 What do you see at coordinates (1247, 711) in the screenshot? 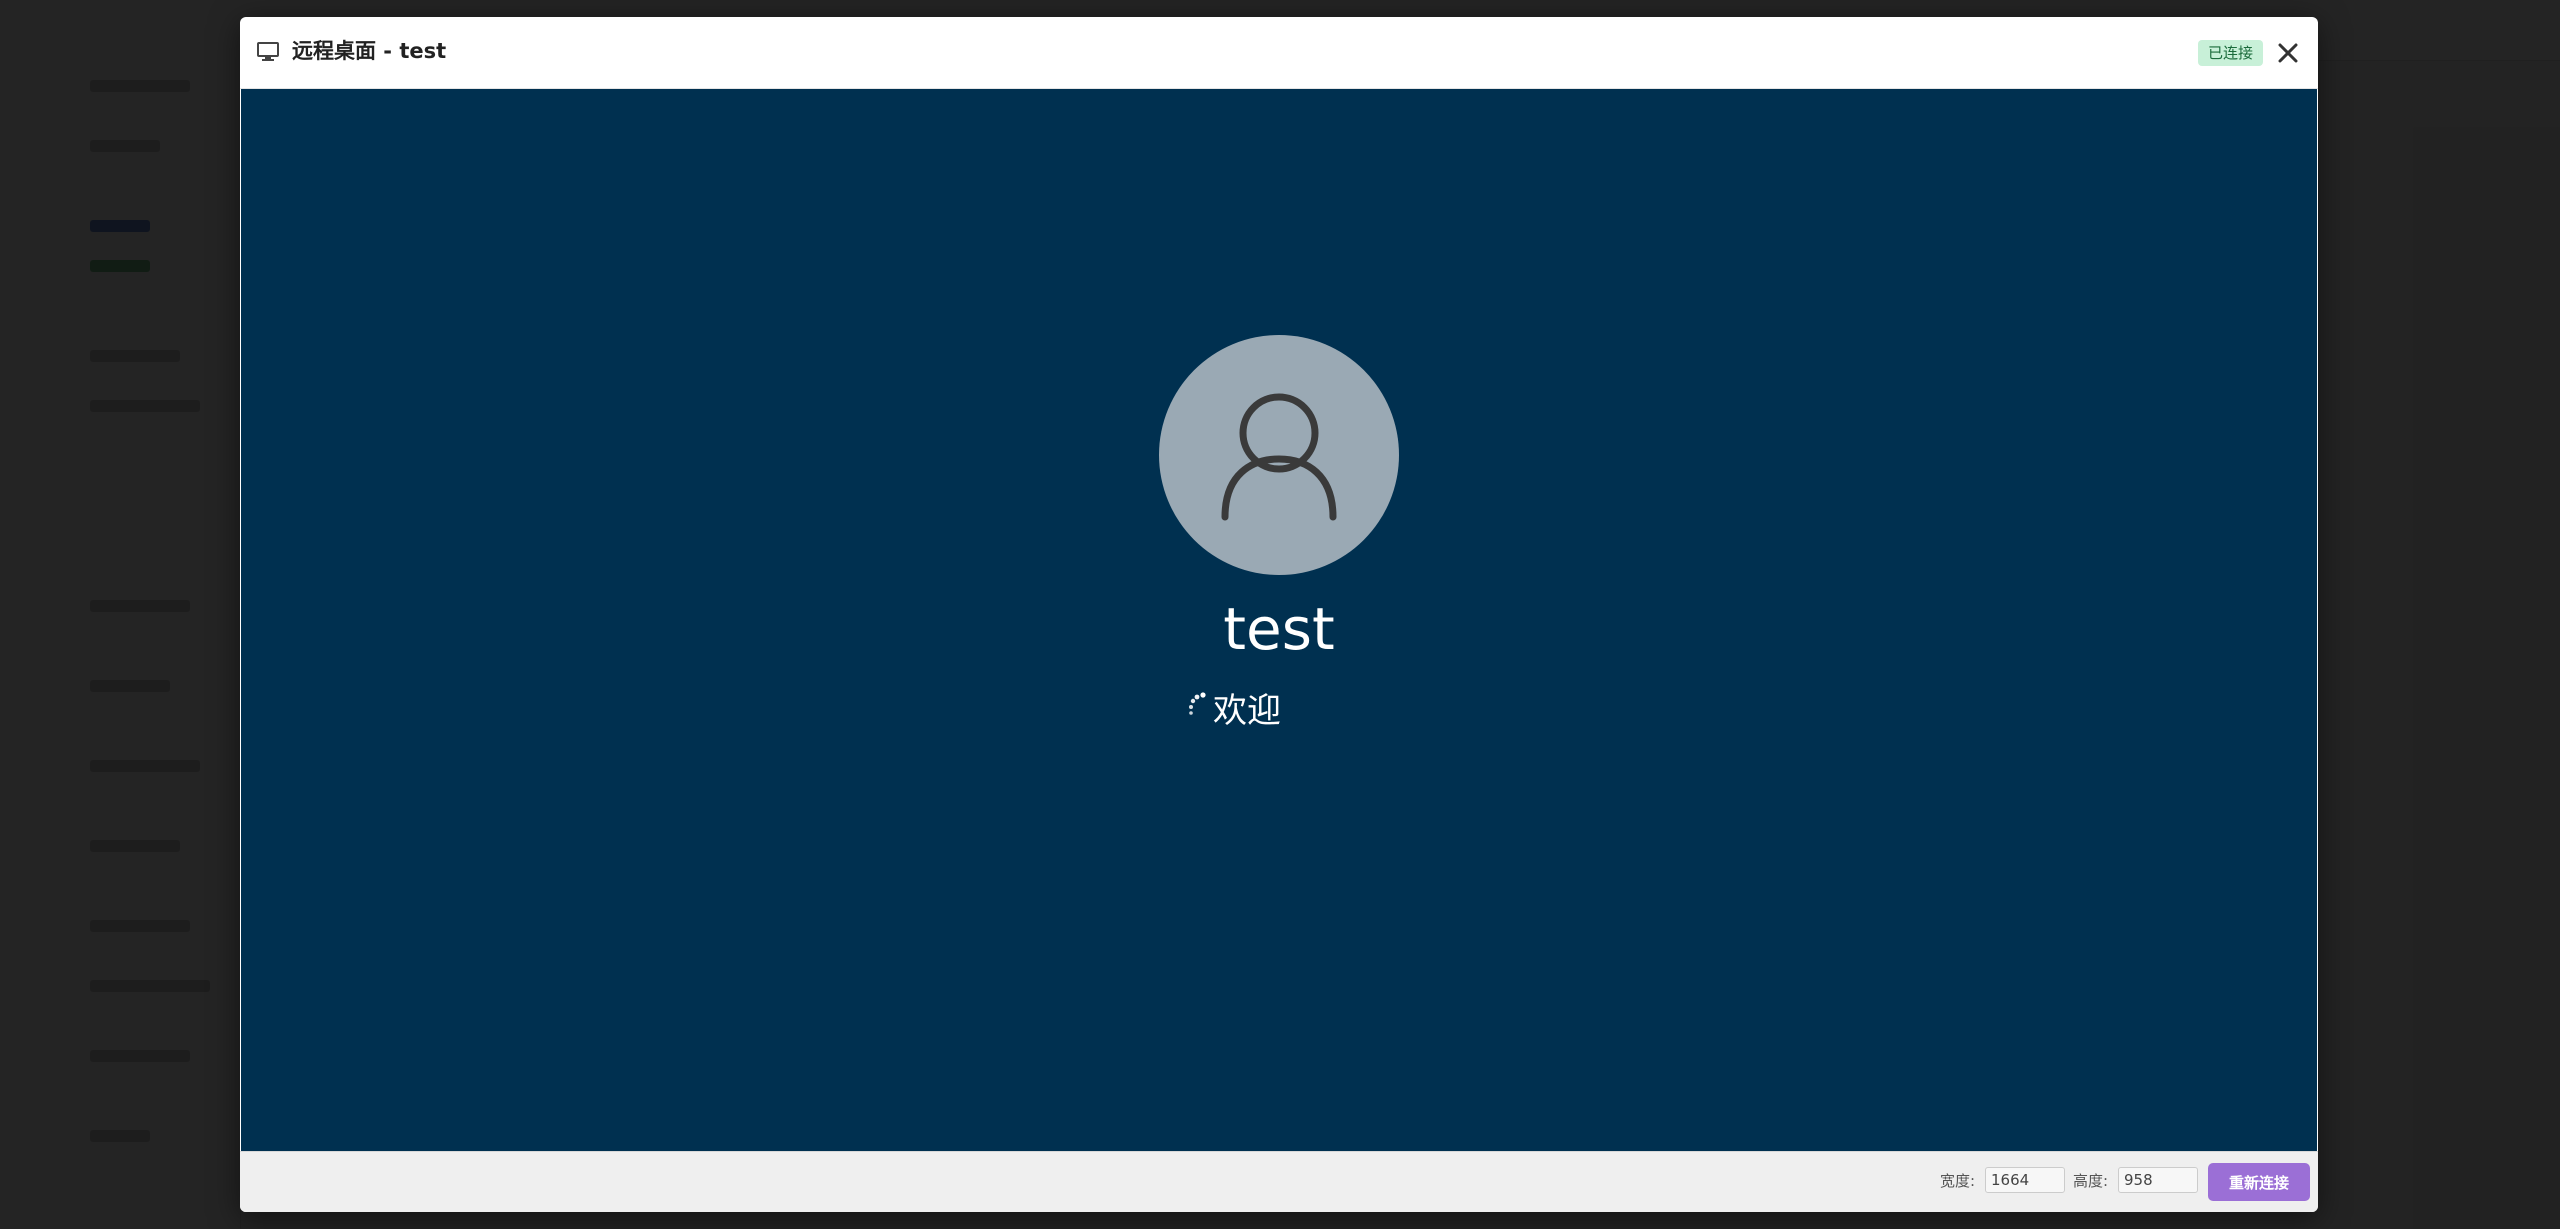
I see `welcome-text: 欢迎` at bounding box center [1247, 711].